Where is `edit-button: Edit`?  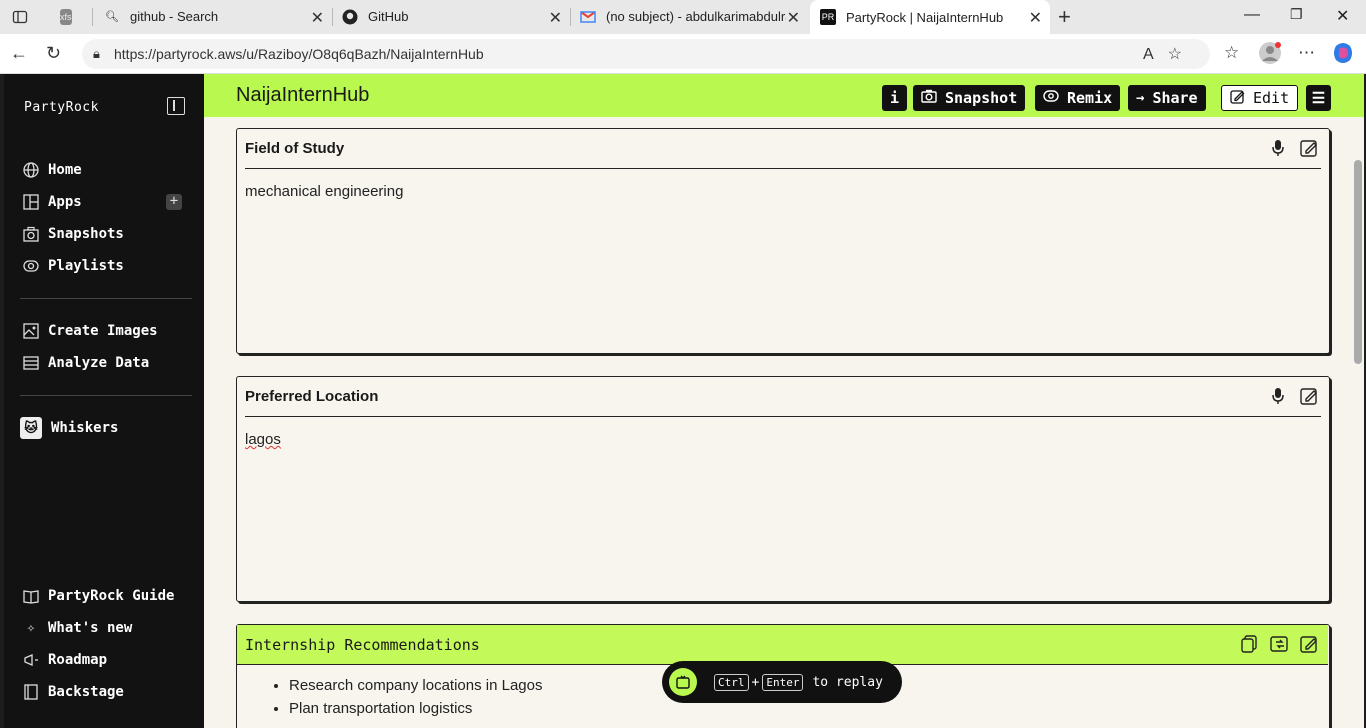
edit-button: Edit is located at coordinates (1260, 98).